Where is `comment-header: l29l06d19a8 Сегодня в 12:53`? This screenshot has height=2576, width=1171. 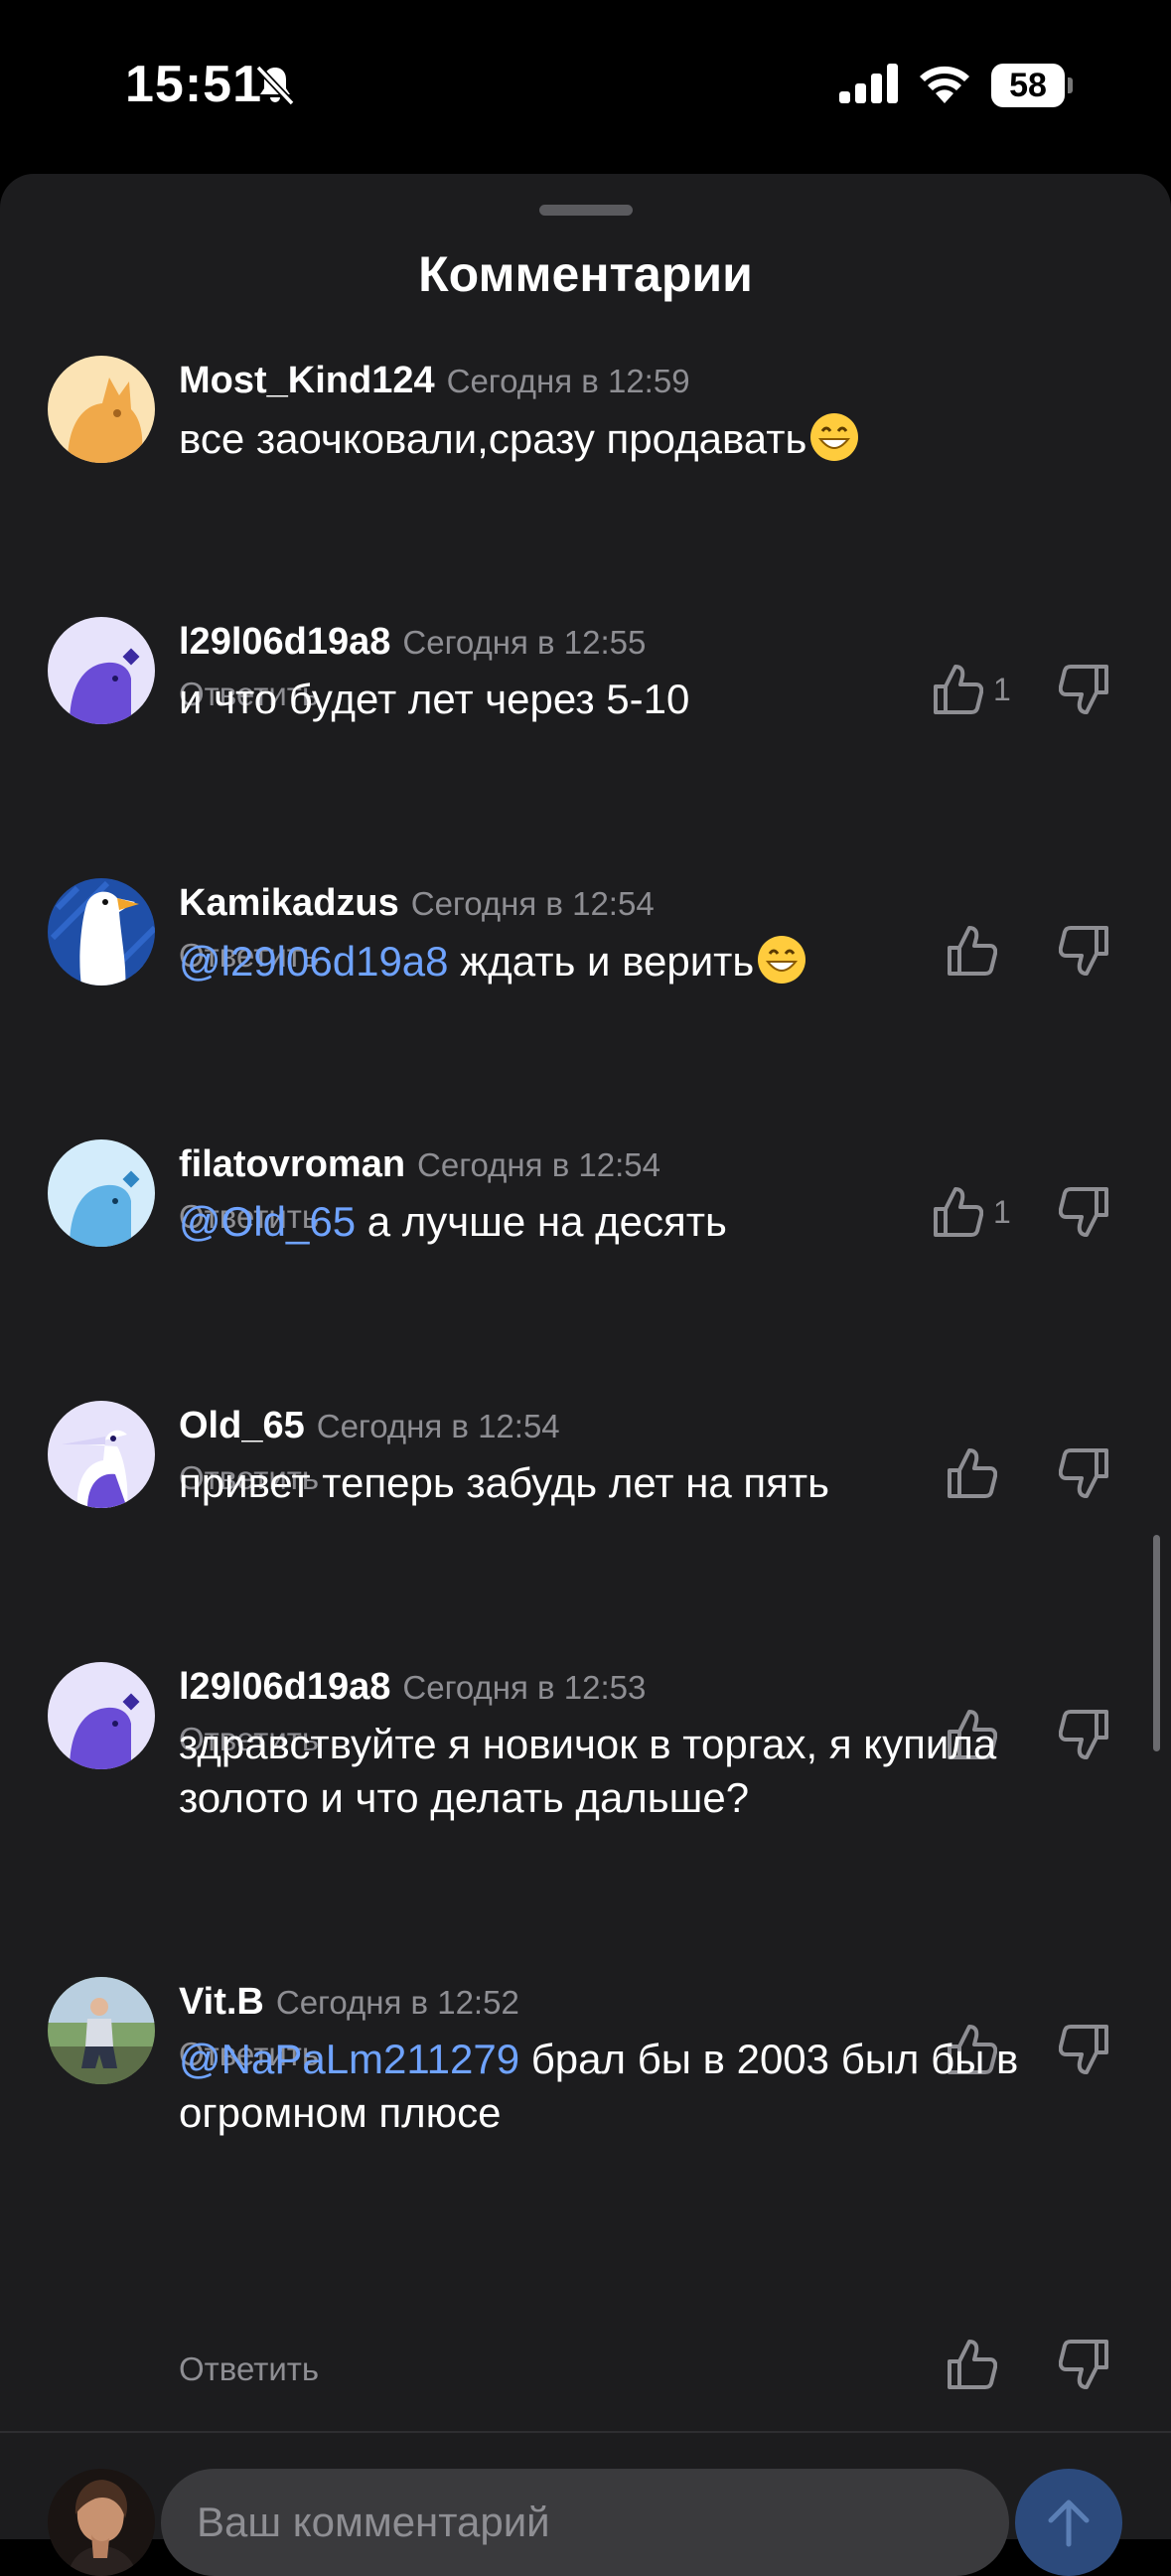
comment-header: l29l06d19a8 Сегодня в 12:53 is located at coordinates (412, 1691).